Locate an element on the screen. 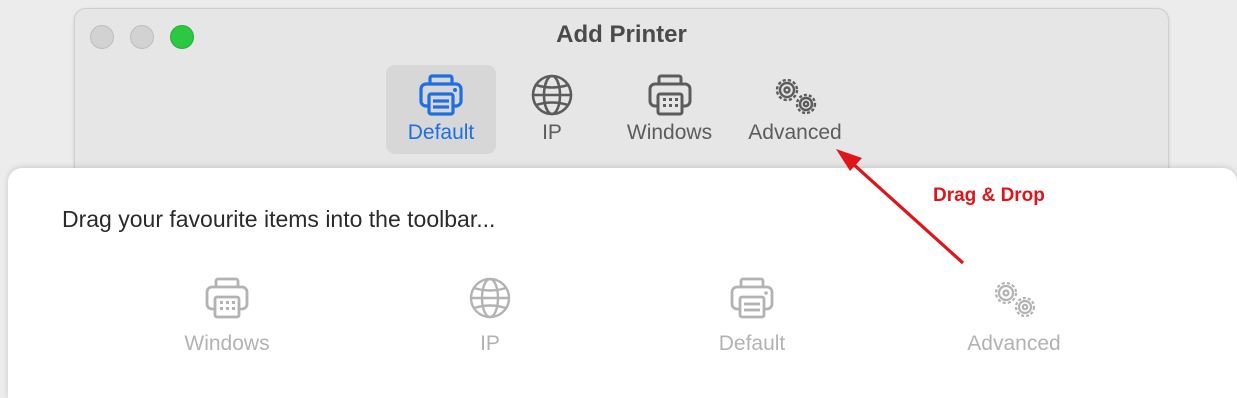 Image resolution: width=1237 pixels, height=398 pixels. palette-item-ip: IP is located at coordinates (490, 318).